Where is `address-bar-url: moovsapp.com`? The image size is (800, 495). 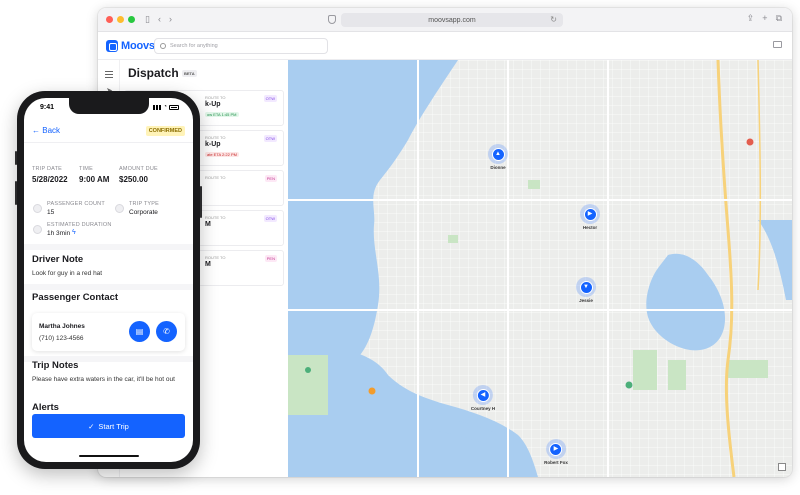
address-bar-url: moovsapp.com is located at coordinates (452, 20).